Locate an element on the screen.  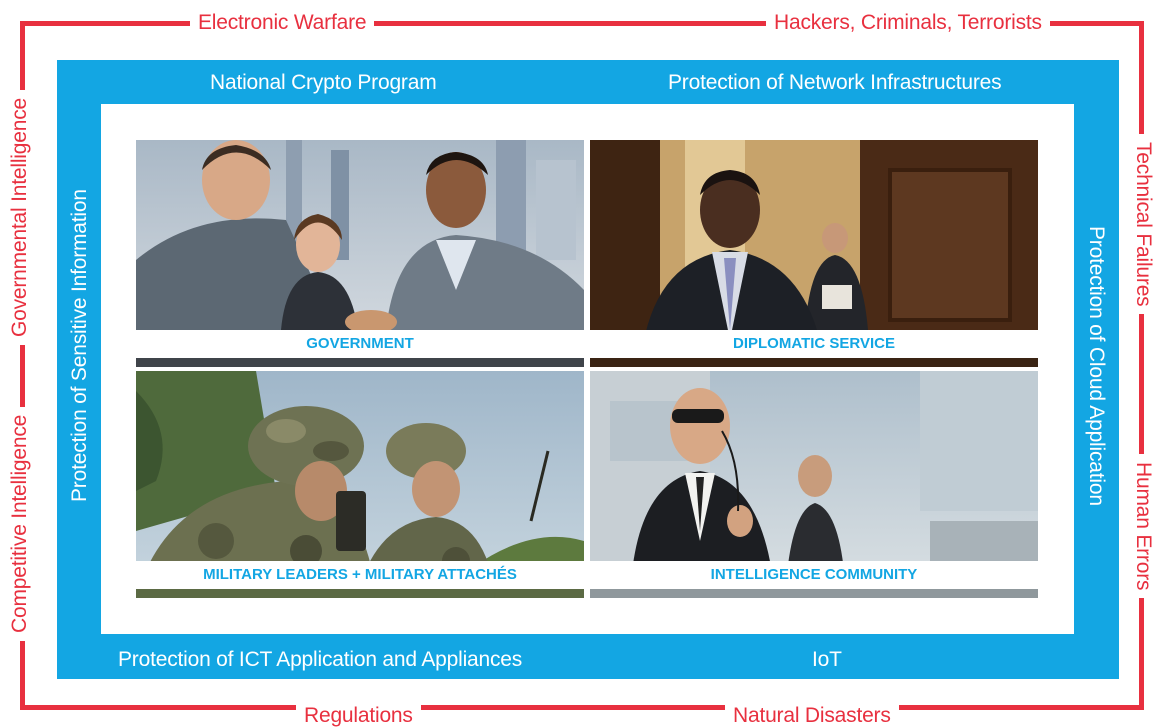
layer-sensitive-information: Protection of Sensitive Information is located at coordinates (79, 345).